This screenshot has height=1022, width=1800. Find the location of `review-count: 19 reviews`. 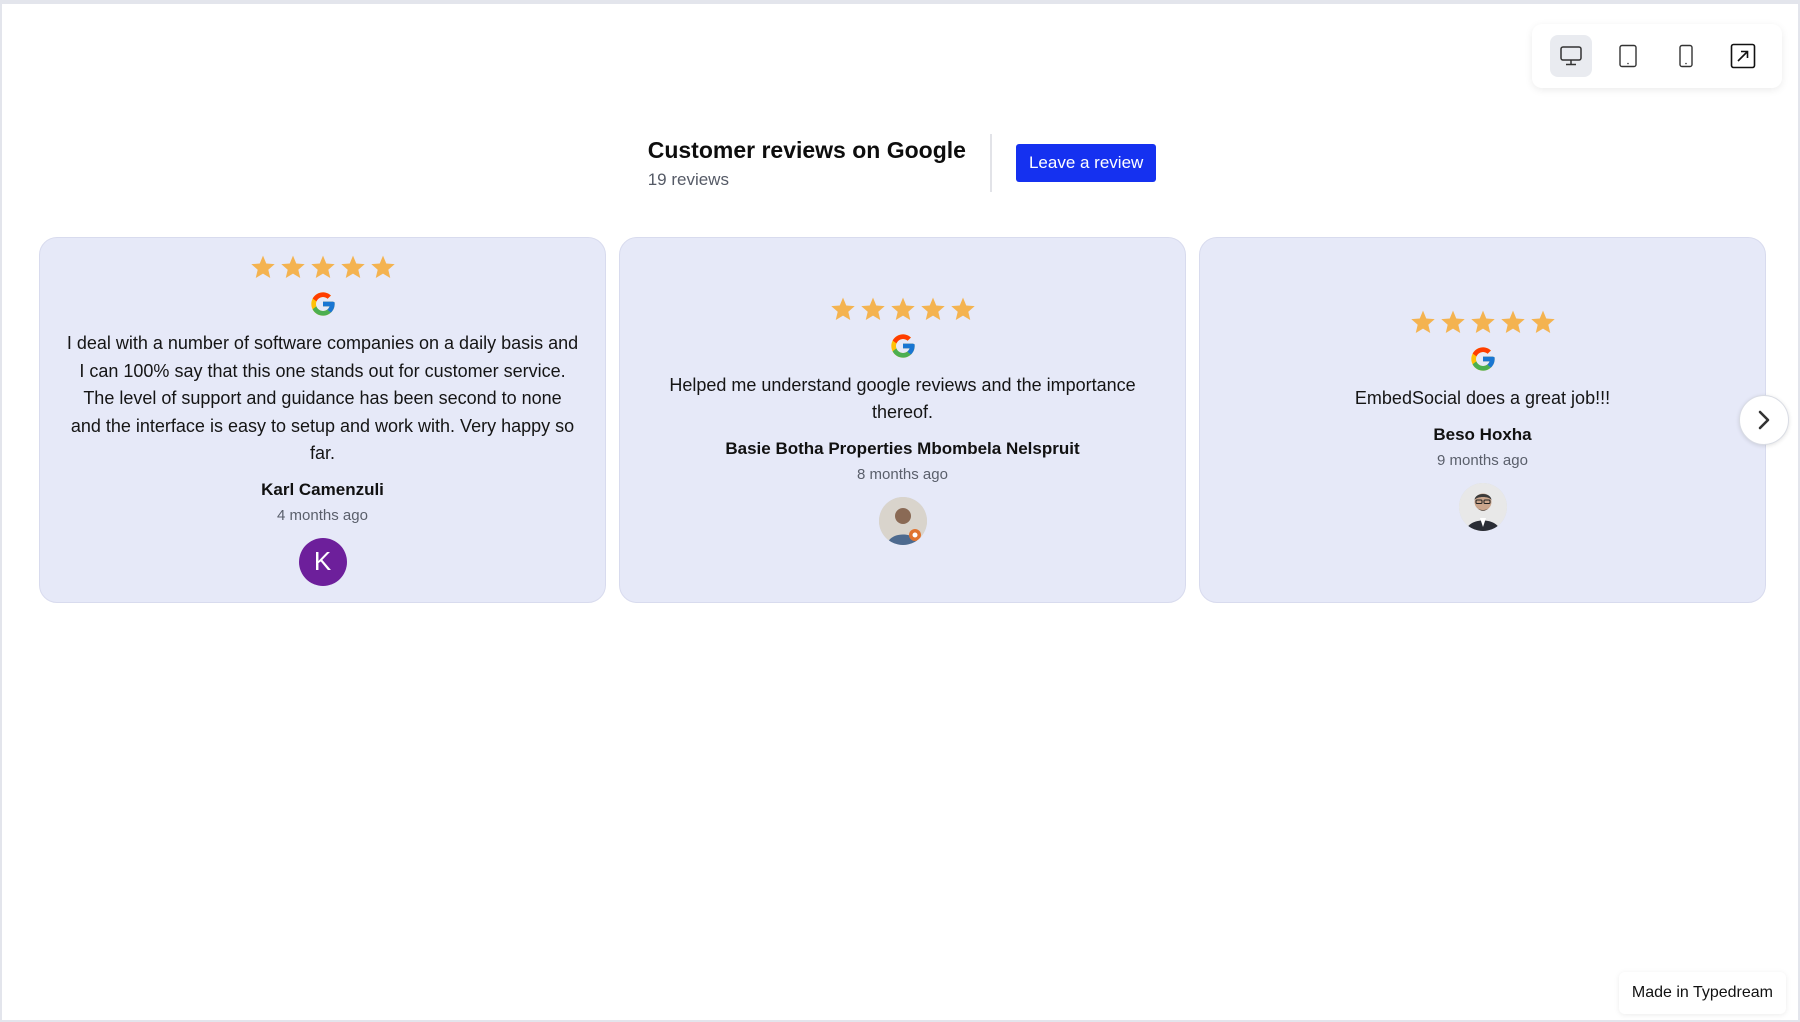

review-count: 19 reviews is located at coordinates (688, 179).